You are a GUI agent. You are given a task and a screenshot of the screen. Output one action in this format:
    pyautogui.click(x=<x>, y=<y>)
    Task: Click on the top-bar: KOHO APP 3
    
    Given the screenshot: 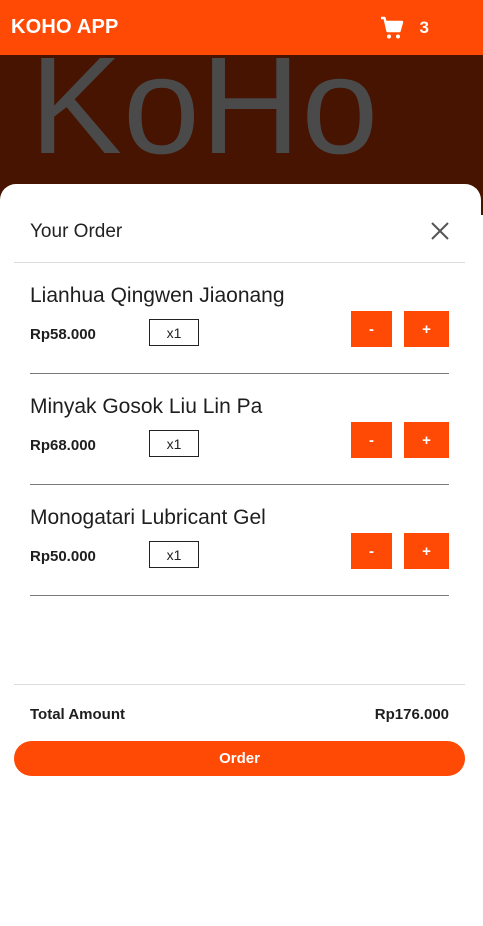 What is the action you would take?
    pyautogui.click(x=241, y=27)
    